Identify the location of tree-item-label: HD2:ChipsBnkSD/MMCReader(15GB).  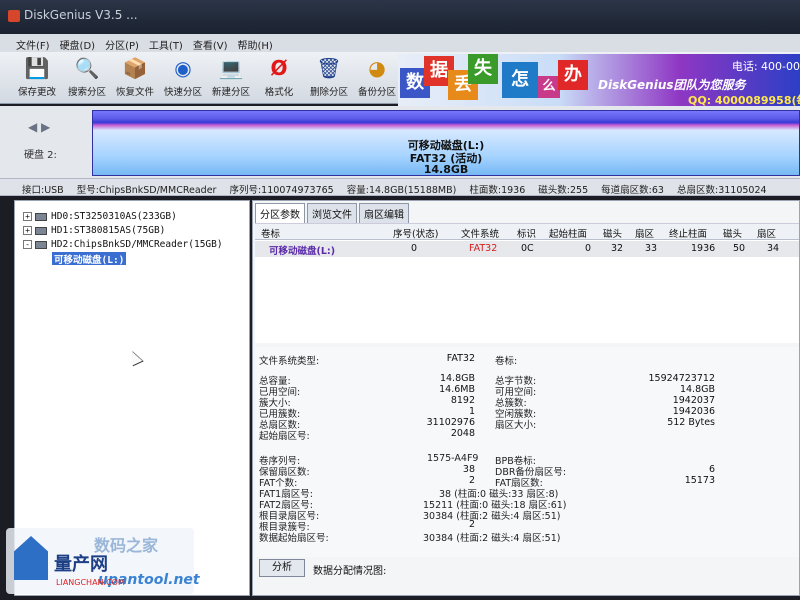
(137, 244).